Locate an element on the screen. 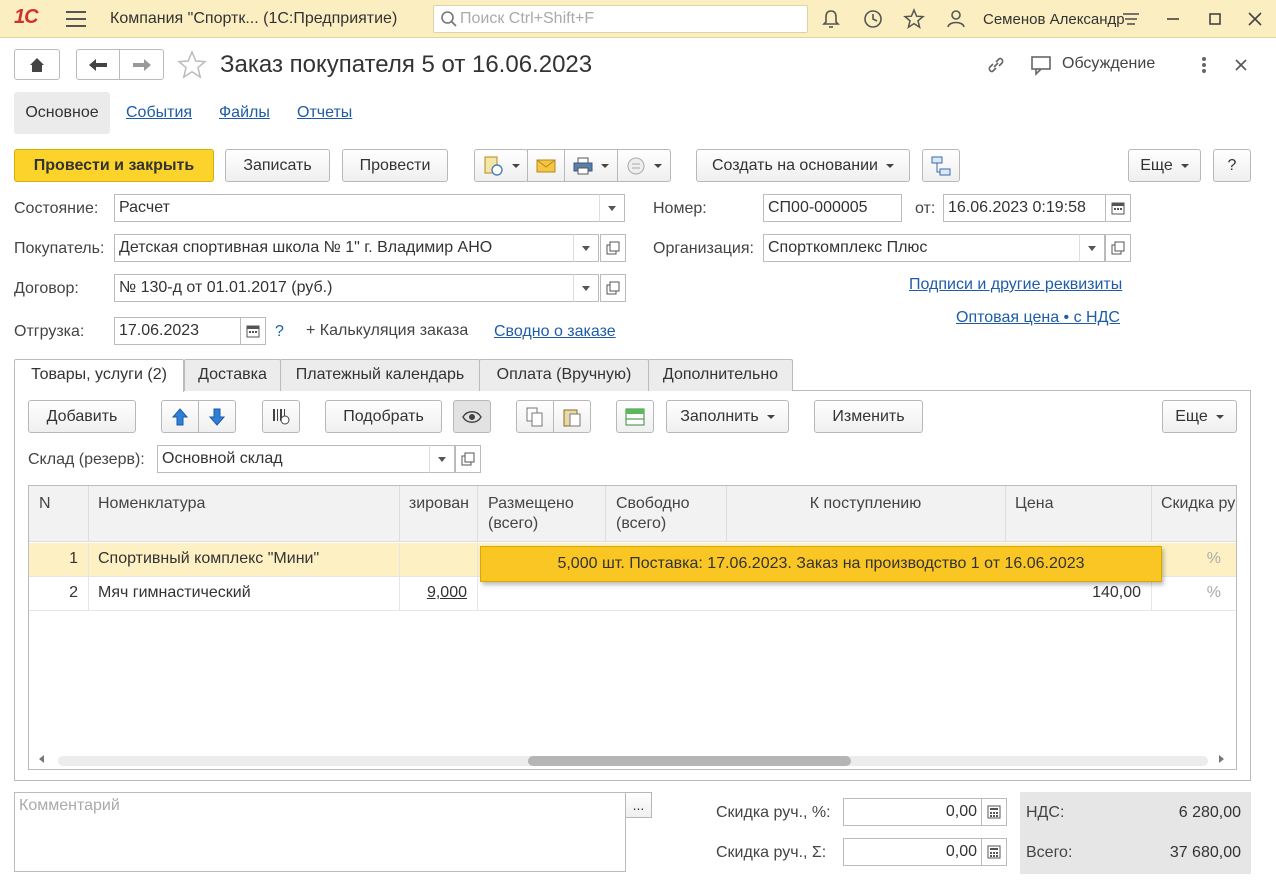  date-calendar-button is located at coordinates (1118, 208).